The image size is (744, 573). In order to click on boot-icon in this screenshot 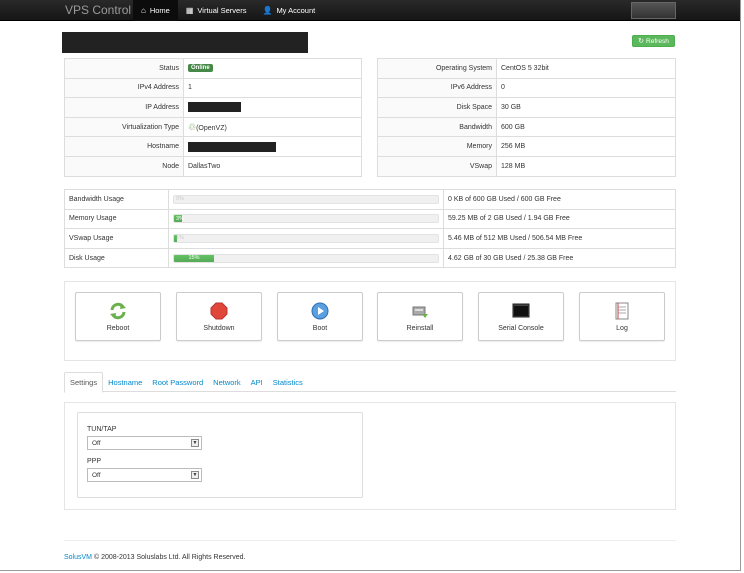, I will do `click(320, 311)`.